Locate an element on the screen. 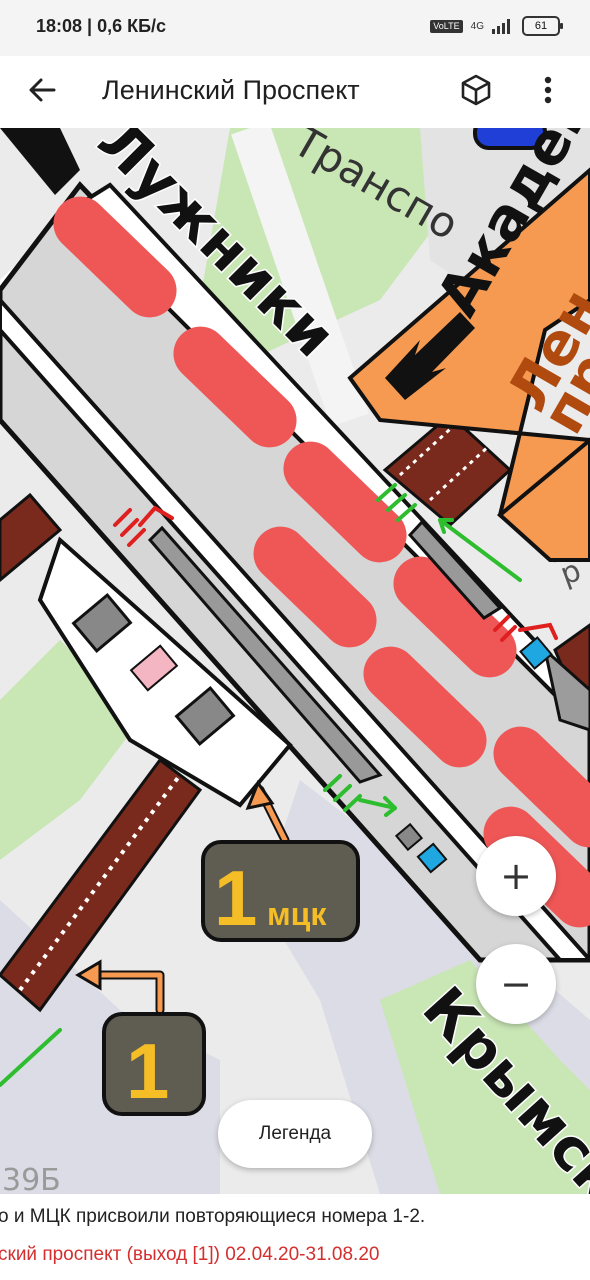 The image size is (590, 1280). exit-badge-1: 1 is located at coordinates (154, 1064).